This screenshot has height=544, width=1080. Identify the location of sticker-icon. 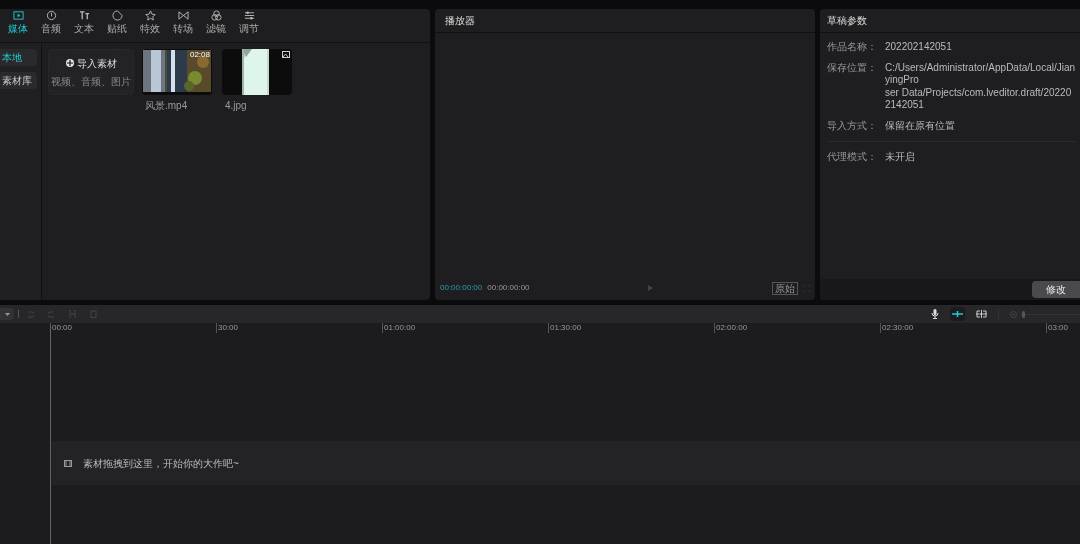
(117, 15).